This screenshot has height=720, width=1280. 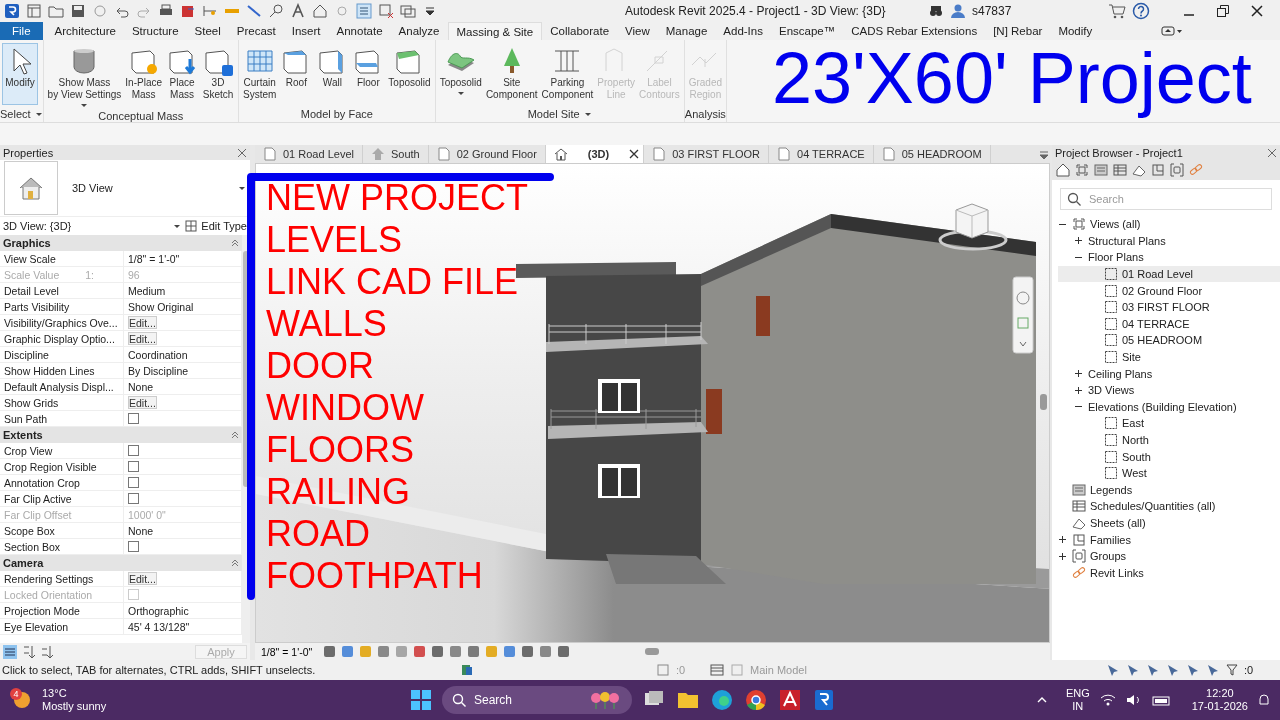 I want to click on ribbon-tab: Steel, so click(x=207, y=31).